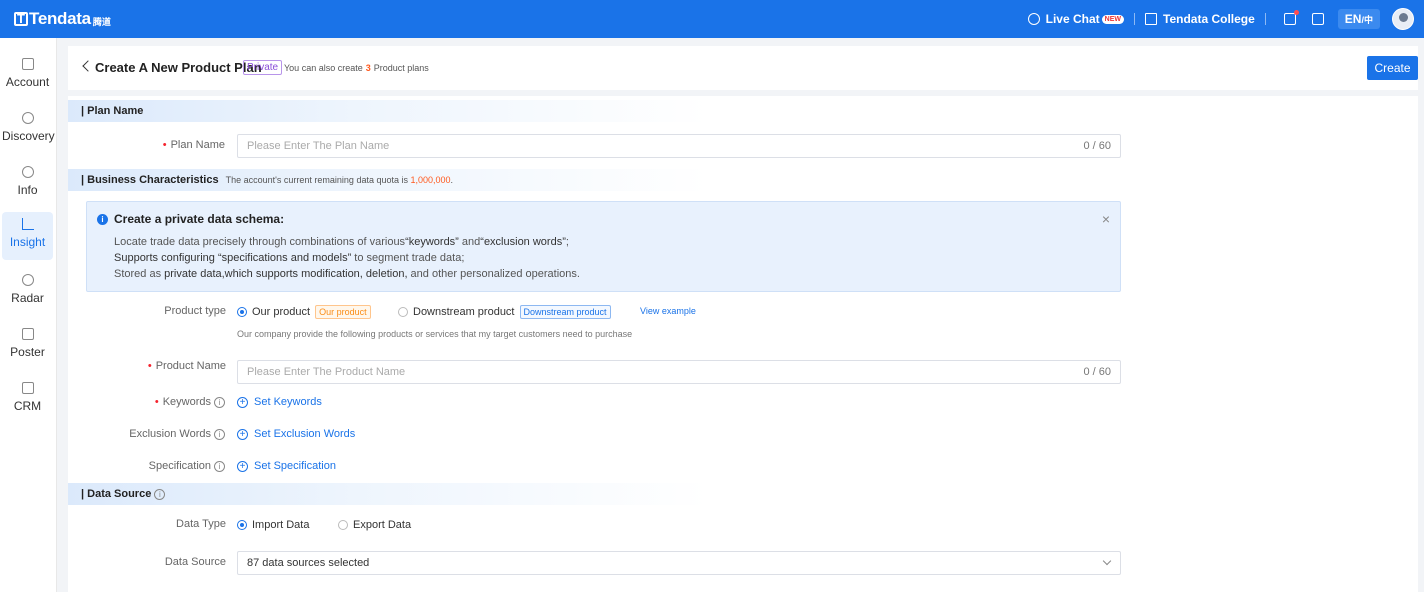 This screenshot has width=1424, height=592. I want to click on college-label: Tendata College, so click(1209, 19).